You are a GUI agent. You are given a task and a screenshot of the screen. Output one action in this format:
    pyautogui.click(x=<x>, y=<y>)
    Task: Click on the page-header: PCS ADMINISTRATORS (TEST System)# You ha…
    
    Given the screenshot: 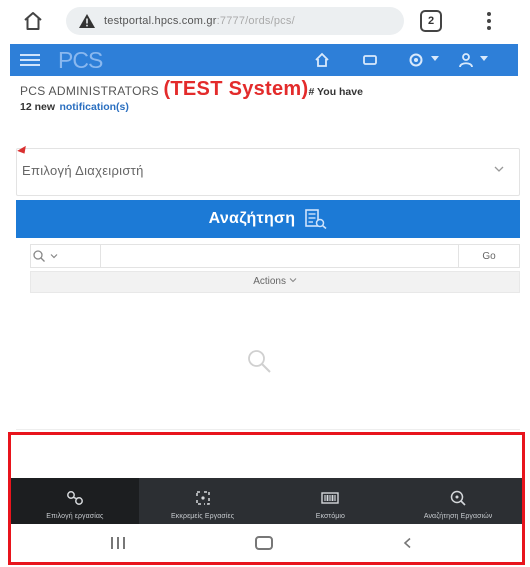 What is the action you would take?
    pyautogui.click(x=270, y=96)
    